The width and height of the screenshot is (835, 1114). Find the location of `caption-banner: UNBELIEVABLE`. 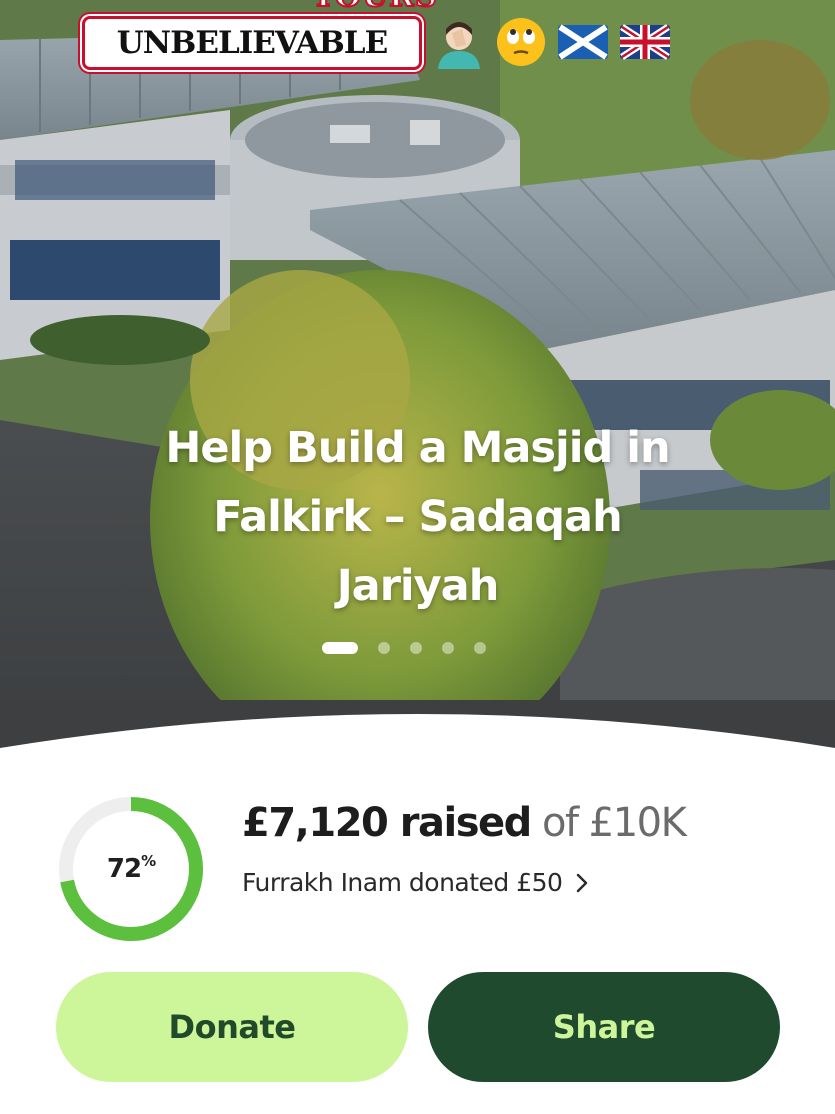

caption-banner: UNBELIEVABLE is located at coordinates (252, 43).